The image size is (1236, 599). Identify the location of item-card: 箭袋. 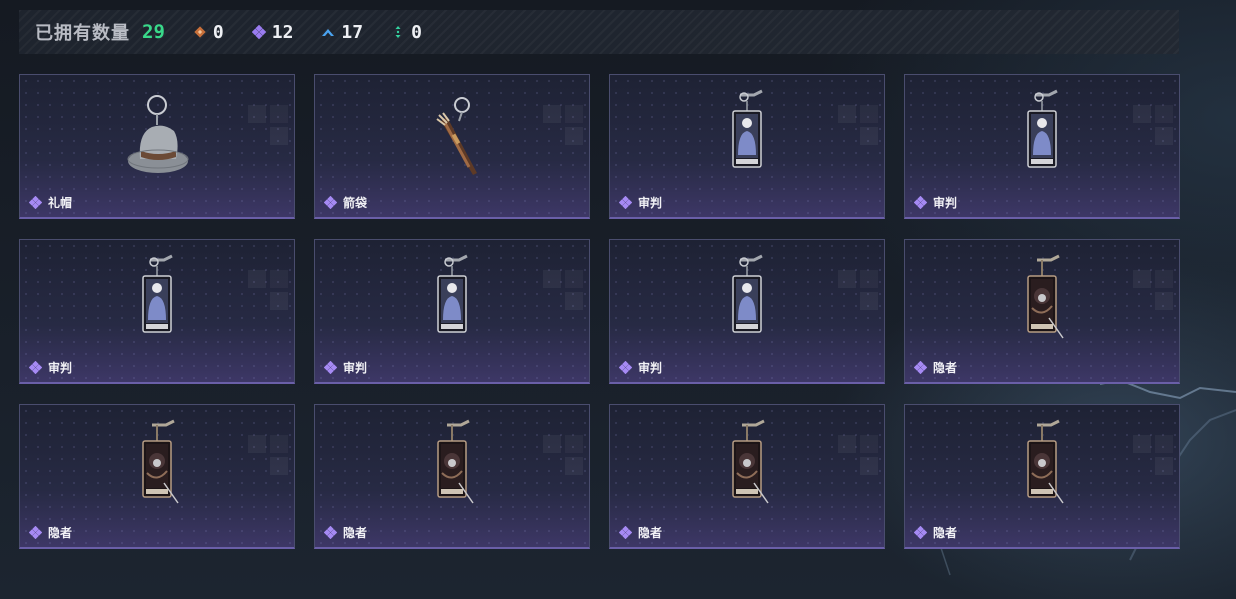
(452, 146).